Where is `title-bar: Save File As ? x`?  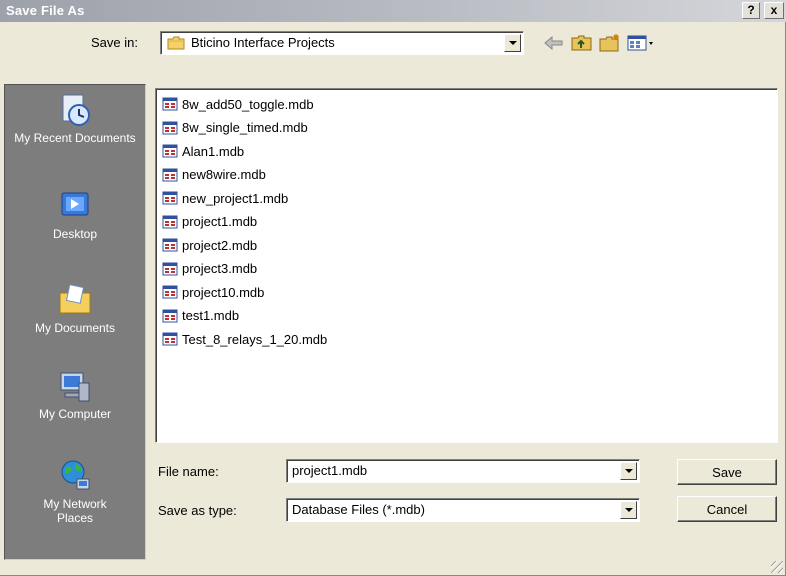
title-bar: Save File As ? x is located at coordinates (393, 11).